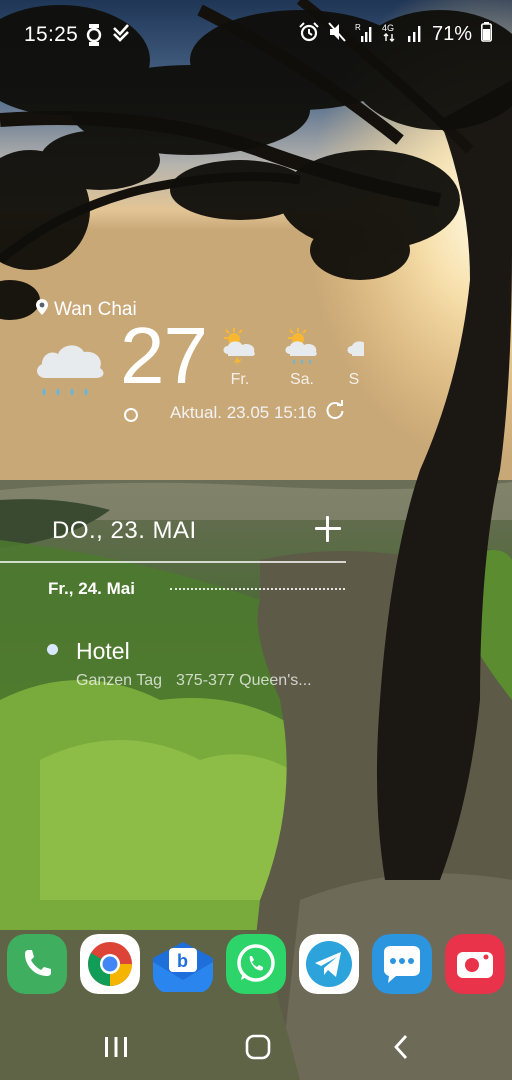  Describe the element at coordinates (91, 588) in the screenshot. I see `calendar-next-day: Fr., 24. Mai` at that location.